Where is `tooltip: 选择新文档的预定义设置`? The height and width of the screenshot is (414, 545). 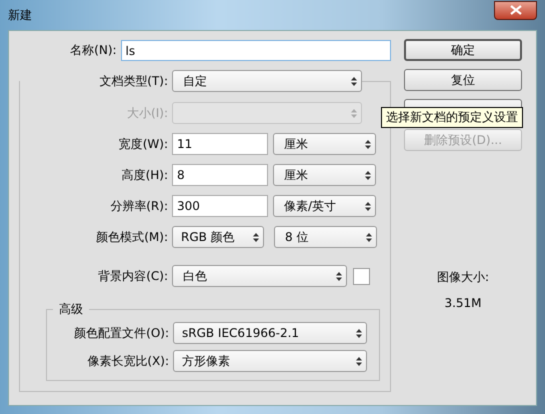
tooltip: 选择新文档的预定义设置 is located at coordinates (452, 117).